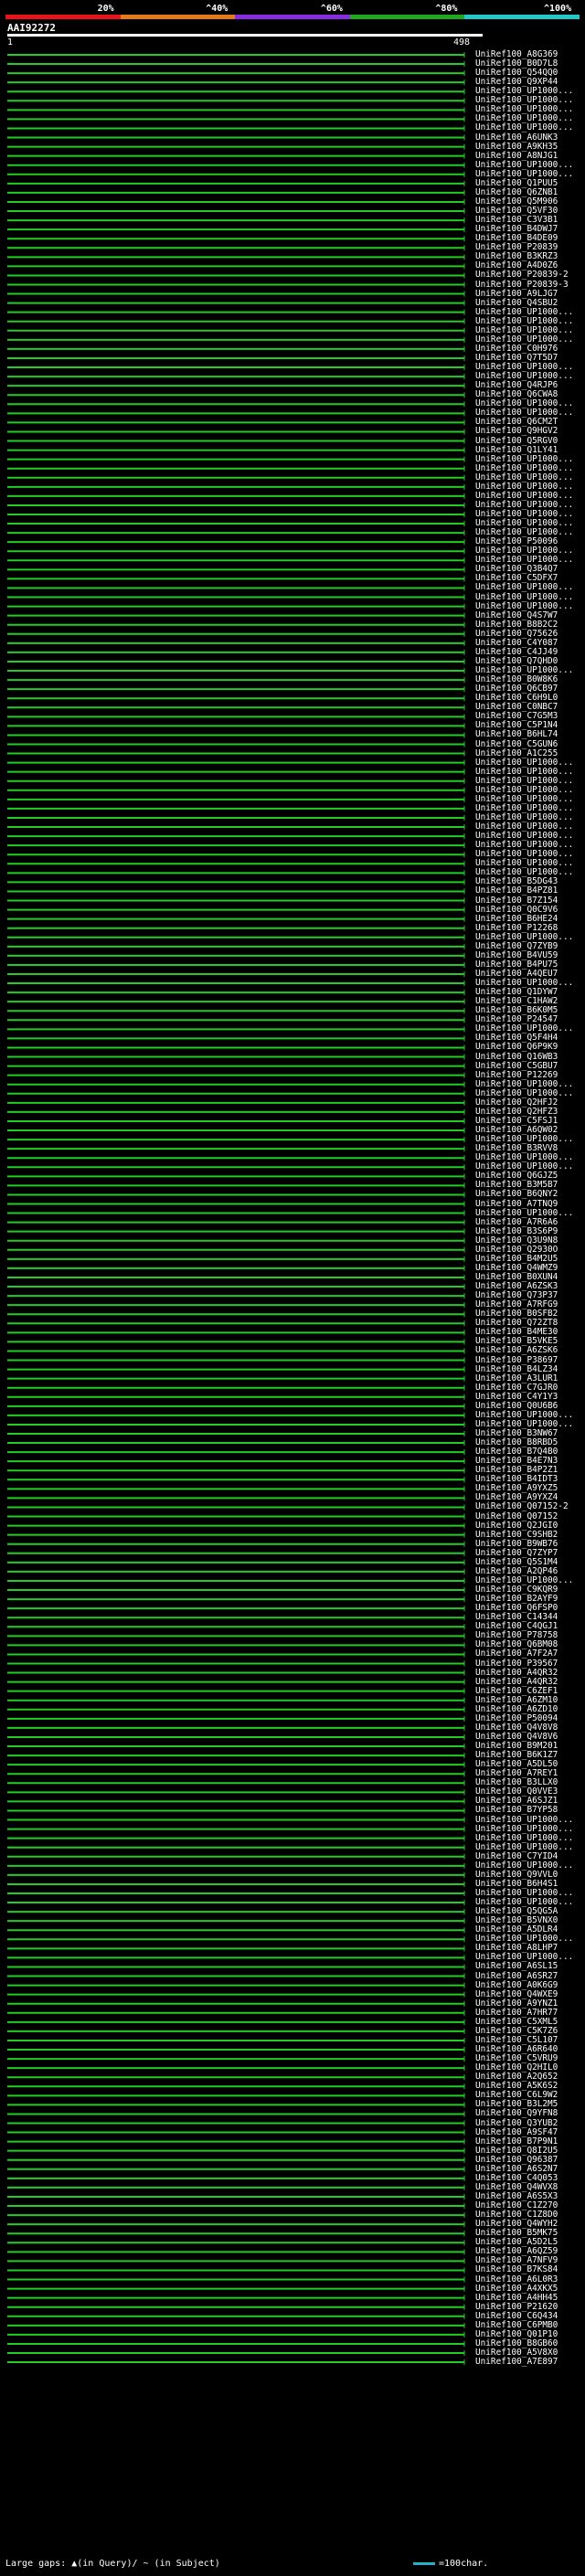  I want to click on identity-scale-label: ^100%, so click(558, 9).